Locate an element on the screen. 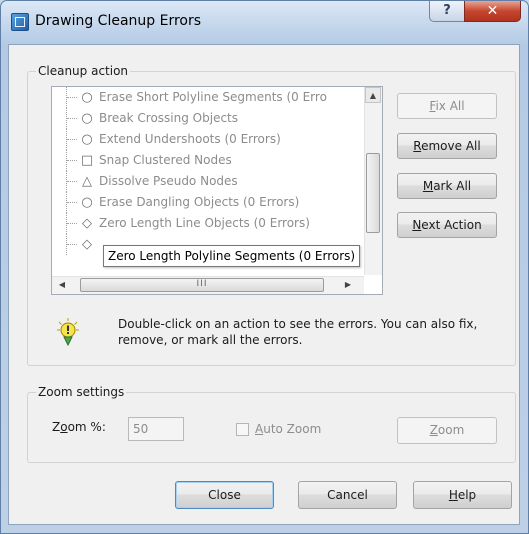  next-action-button: Next Action is located at coordinates (447, 225).